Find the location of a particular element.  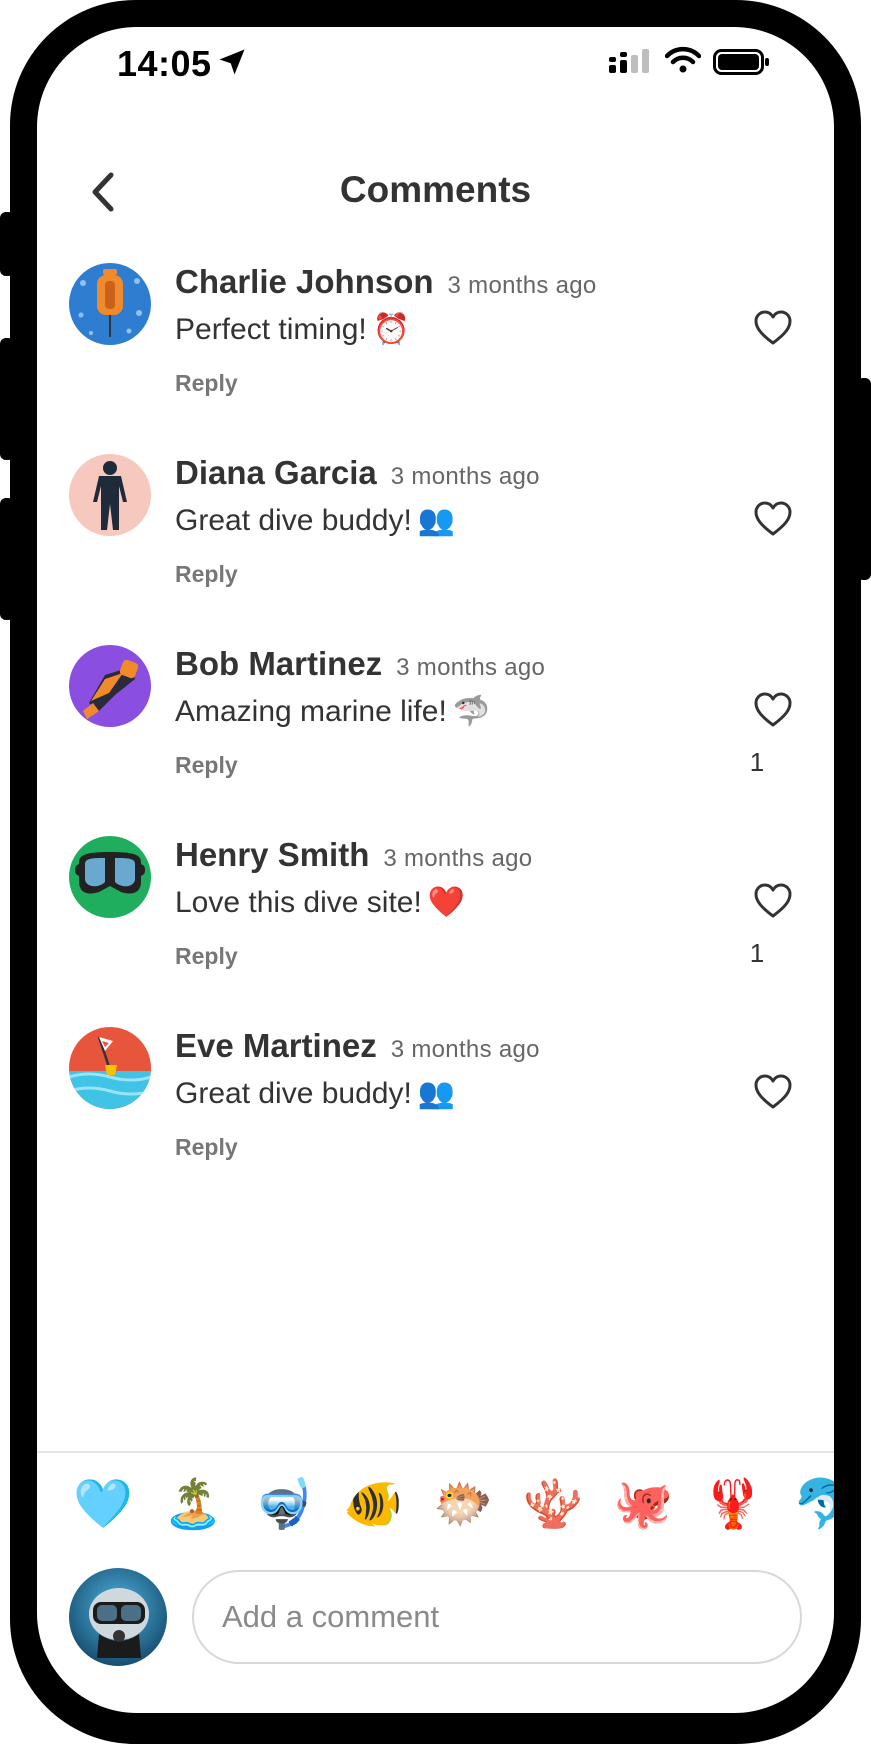

wetsuit-icon is located at coordinates (110, 495).